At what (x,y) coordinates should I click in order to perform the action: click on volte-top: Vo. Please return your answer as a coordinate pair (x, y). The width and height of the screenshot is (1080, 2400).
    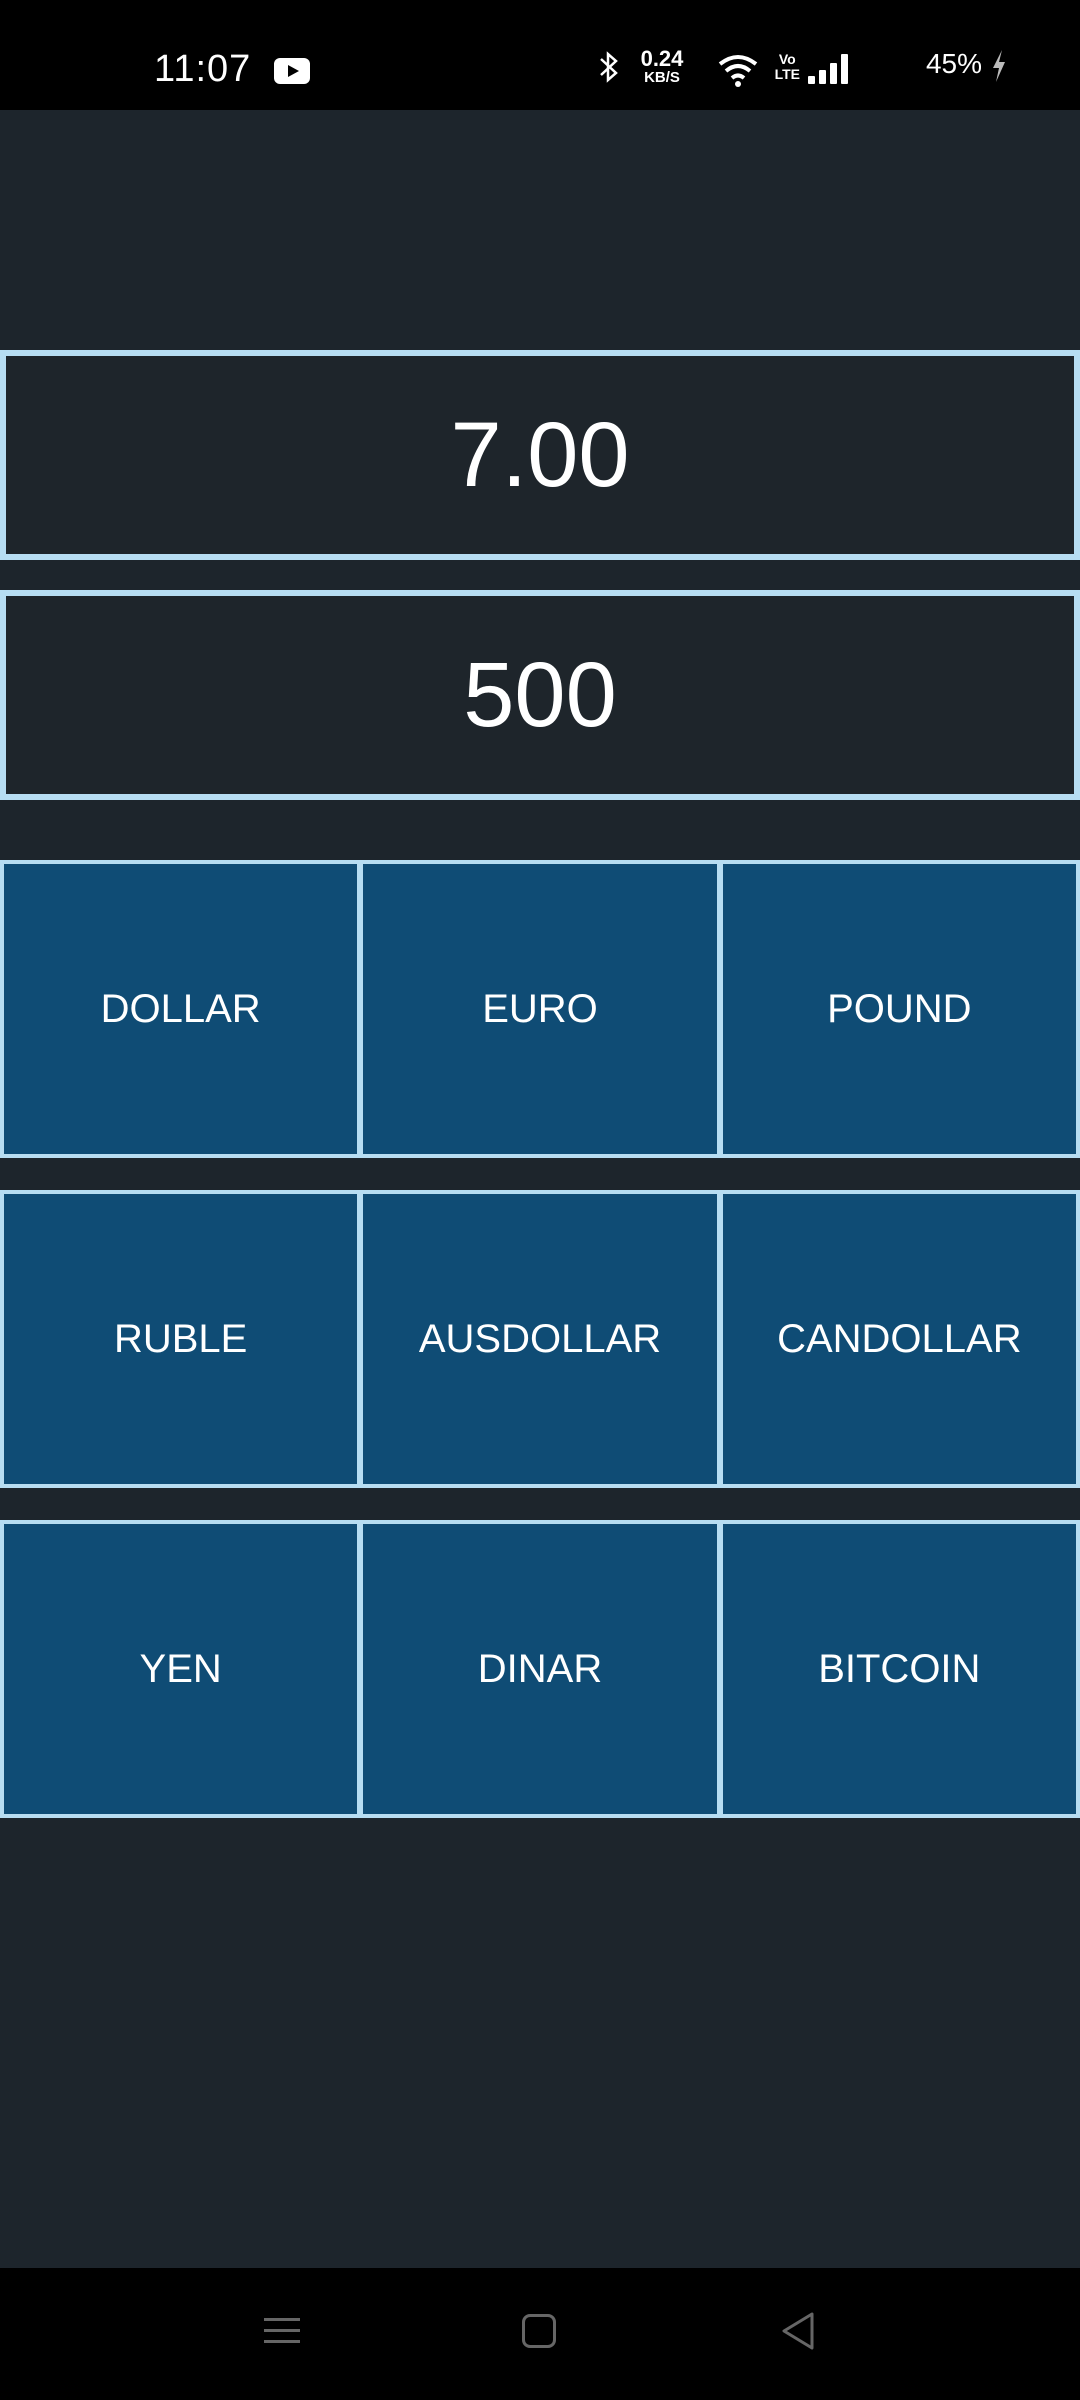
    Looking at the image, I should click on (787, 59).